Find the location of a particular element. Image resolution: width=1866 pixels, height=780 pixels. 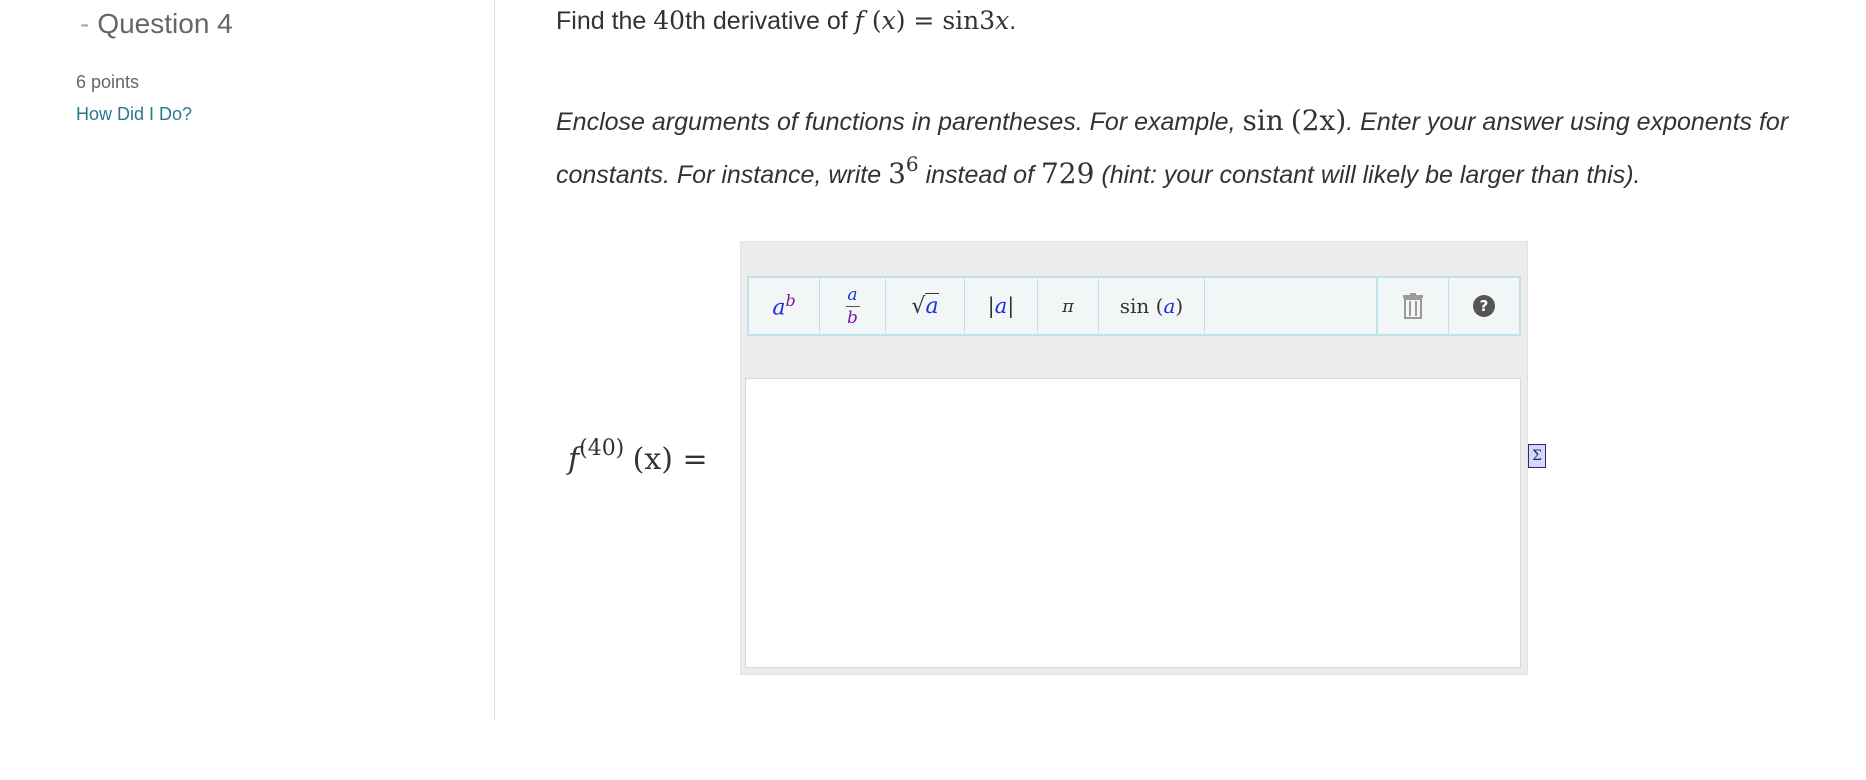

how-did-i-do-link: How Did I Do? is located at coordinates (134, 114).